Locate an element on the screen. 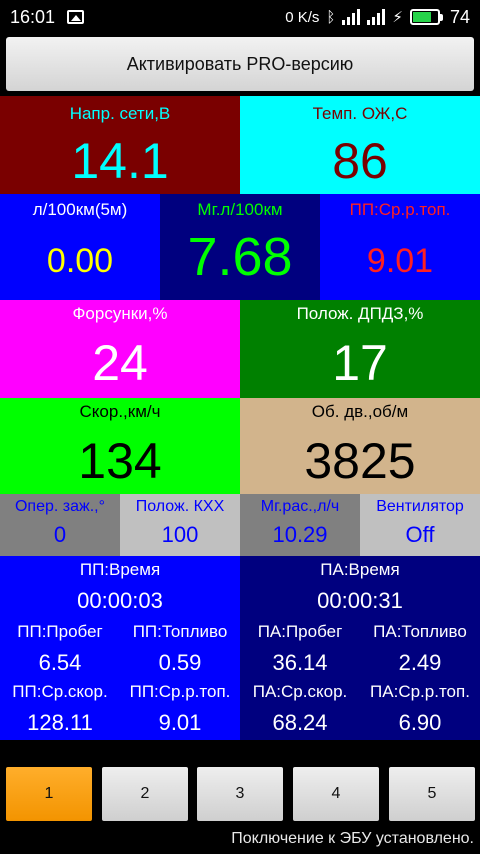 Image resolution: width=480 pixels, height=854 pixels. ignition-timing-tile: Опер. заж.,° 0 is located at coordinates (60, 525).